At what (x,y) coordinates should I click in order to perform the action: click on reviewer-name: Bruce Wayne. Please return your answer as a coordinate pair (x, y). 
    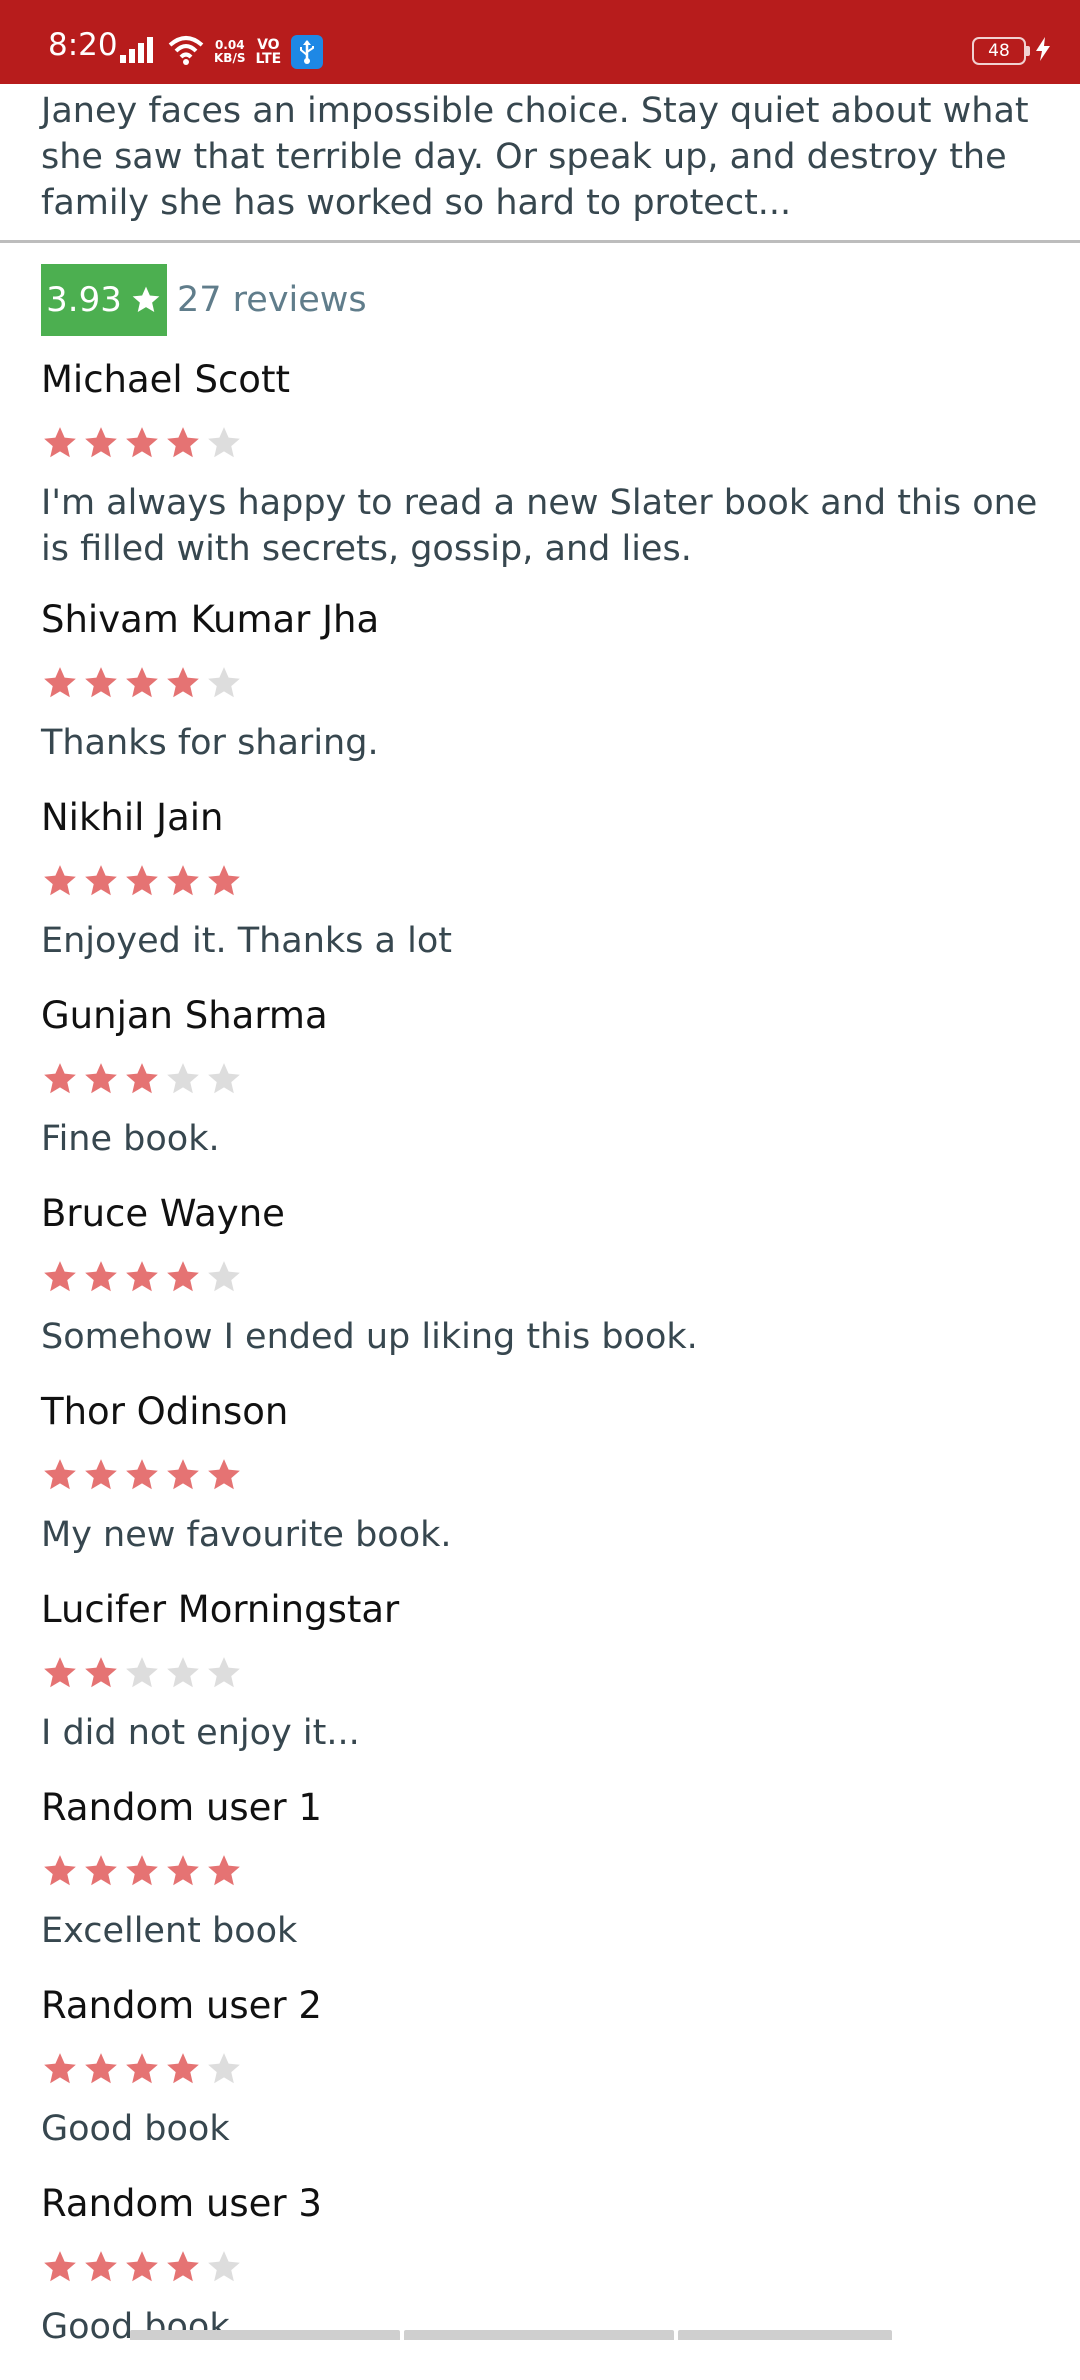
    Looking at the image, I should click on (163, 1213).